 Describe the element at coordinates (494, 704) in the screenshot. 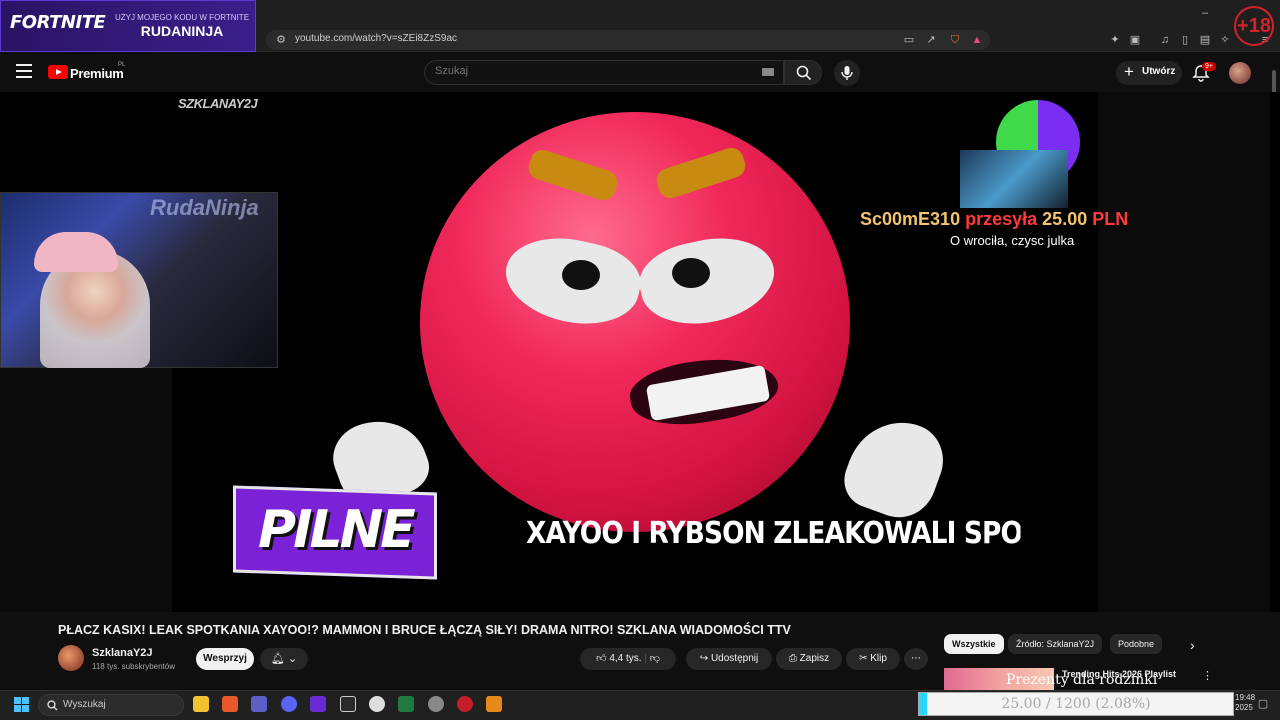

I see `vlc-icon` at that location.